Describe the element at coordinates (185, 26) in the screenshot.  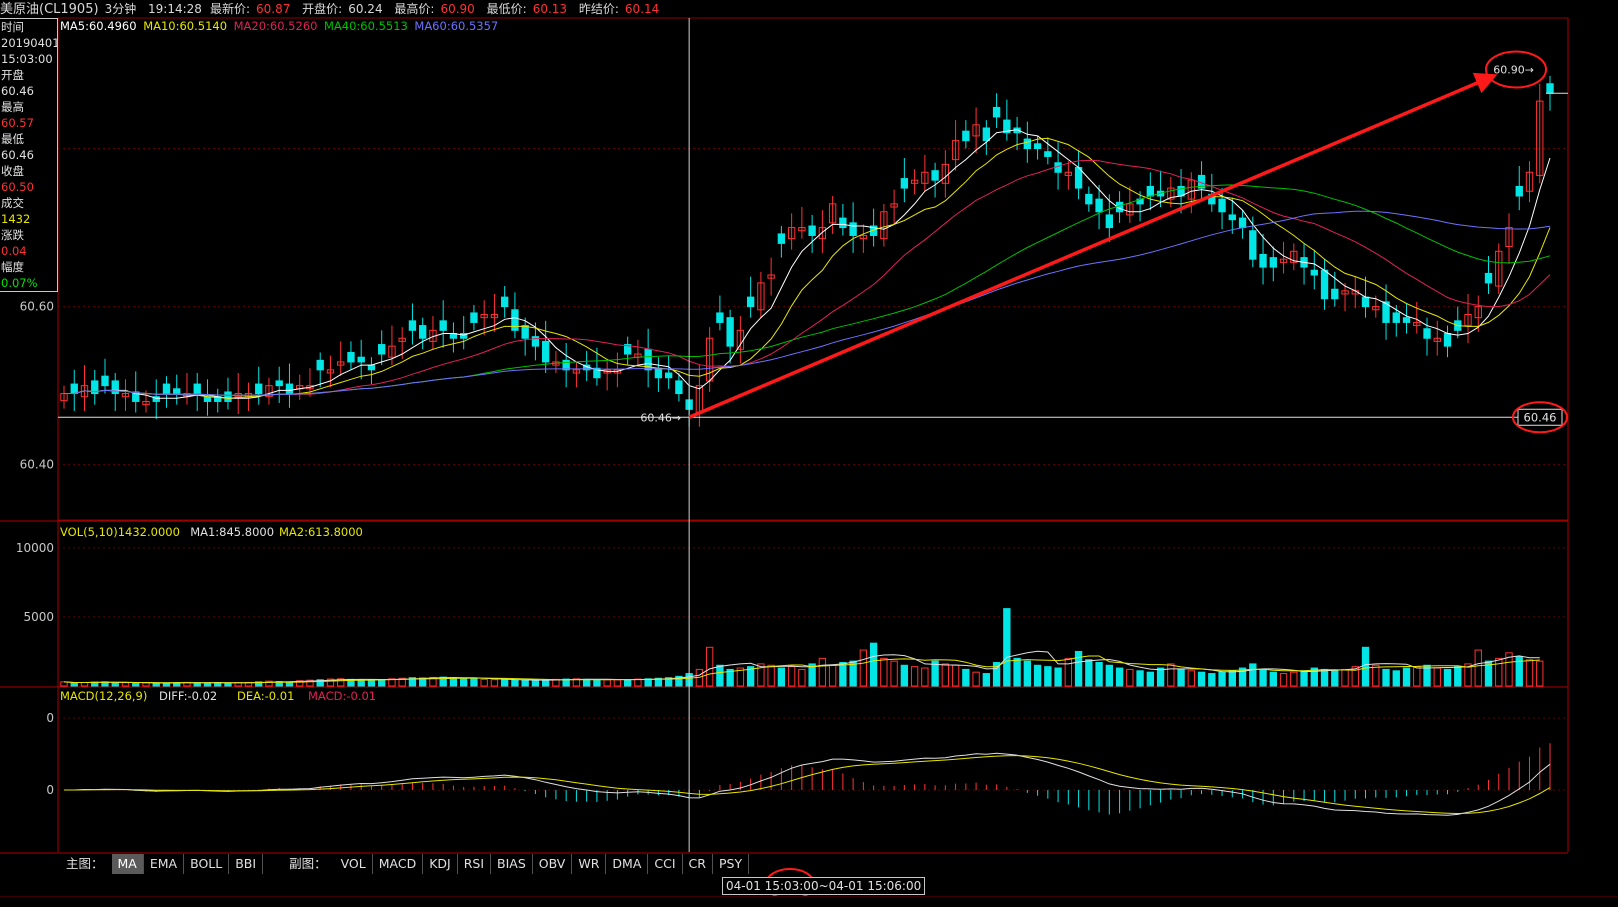
I see `ma10-legend: MA10:60.5140` at that location.